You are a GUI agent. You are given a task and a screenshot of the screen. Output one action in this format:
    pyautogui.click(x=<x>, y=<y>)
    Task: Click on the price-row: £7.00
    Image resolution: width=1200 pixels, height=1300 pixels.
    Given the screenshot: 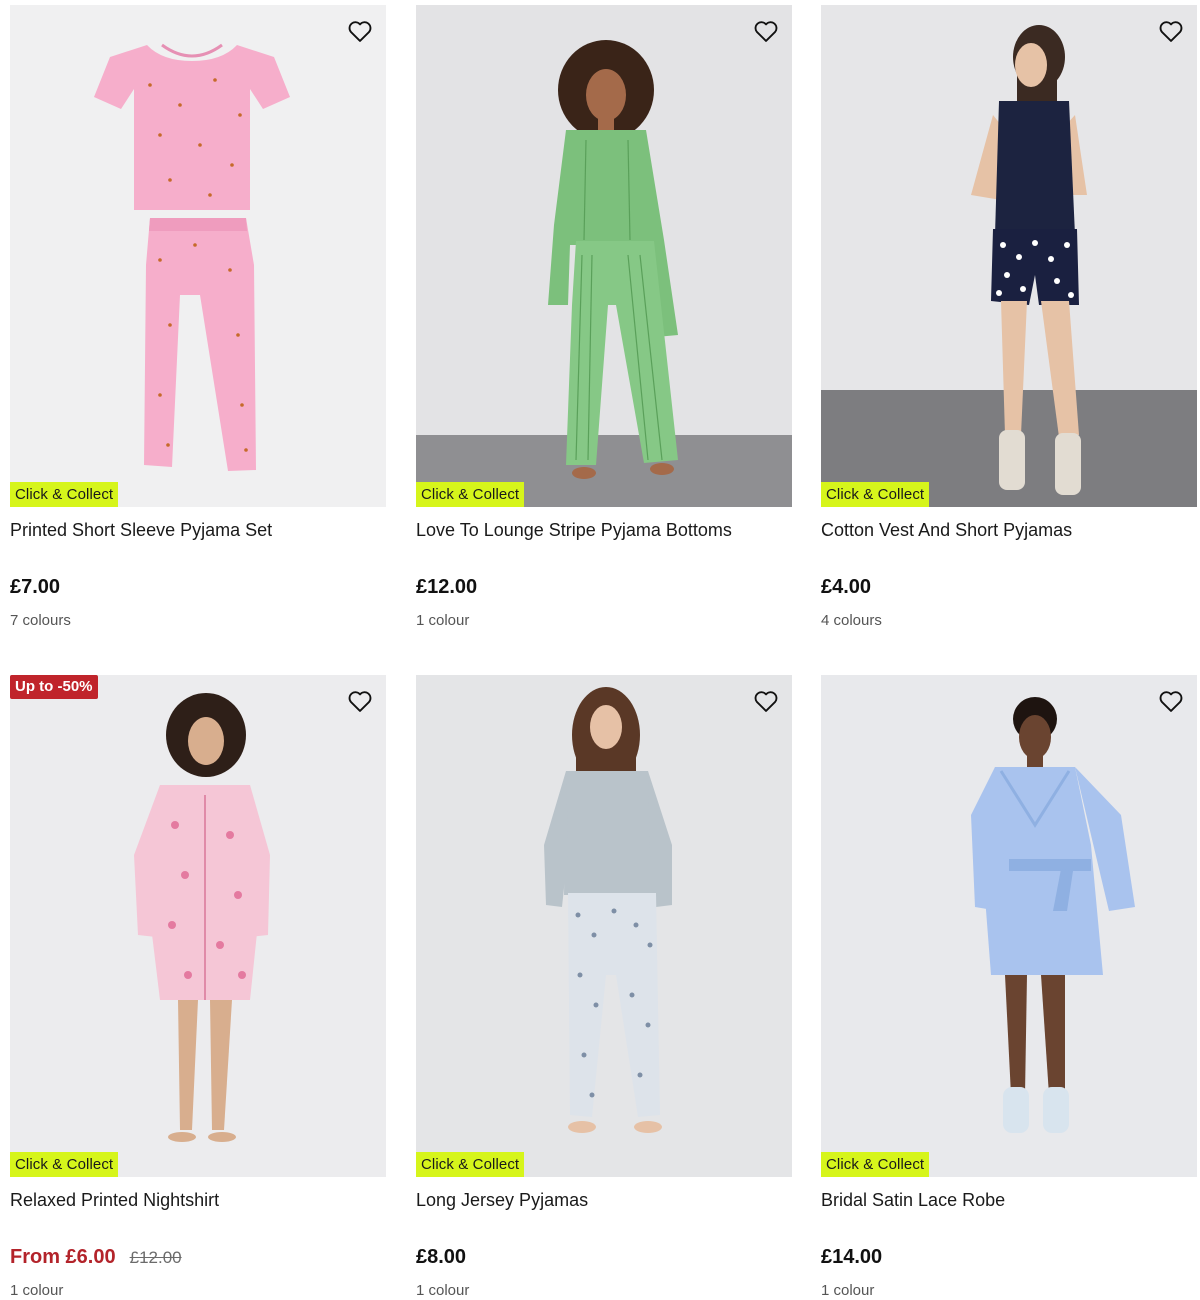 What is the action you would take?
    pyautogui.click(x=198, y=589)
    